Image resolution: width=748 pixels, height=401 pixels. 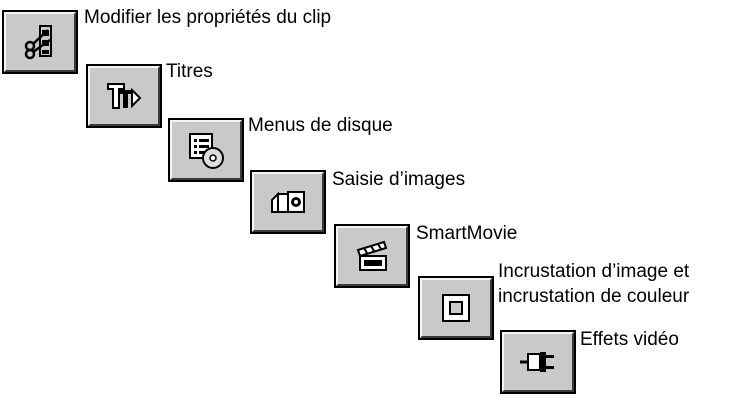 I want to click on clip-properties-button, so click(x=40, y=42).